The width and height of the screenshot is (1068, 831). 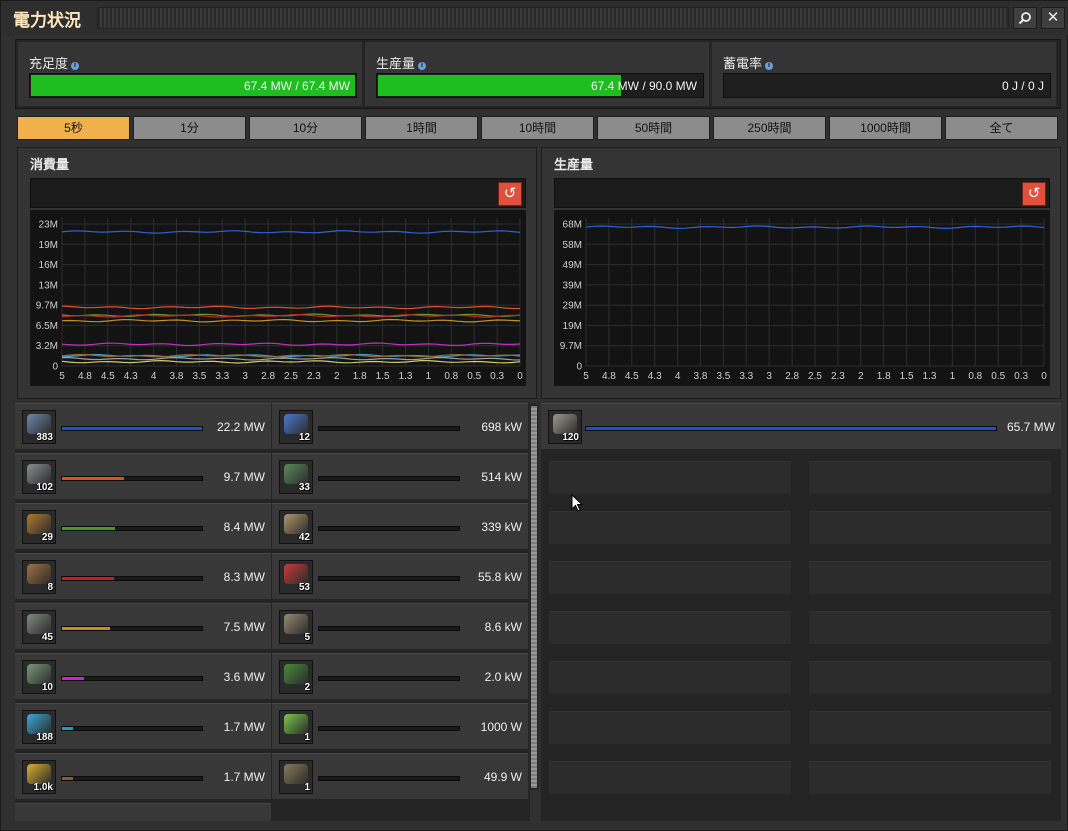 I want to click on producer-row: 120 65.7 MW, so click(x=801, y=426).